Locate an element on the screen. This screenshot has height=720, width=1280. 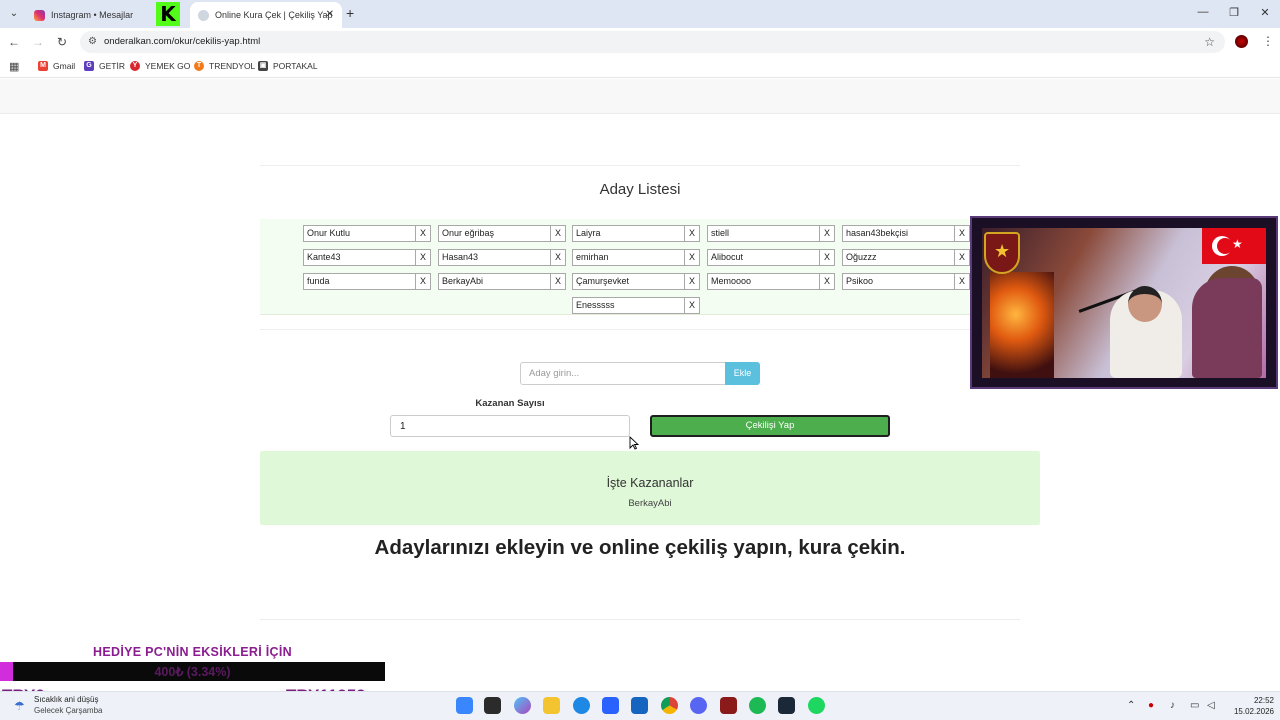
close-window-icon: ✕ is located at coordinates (1265, 12).